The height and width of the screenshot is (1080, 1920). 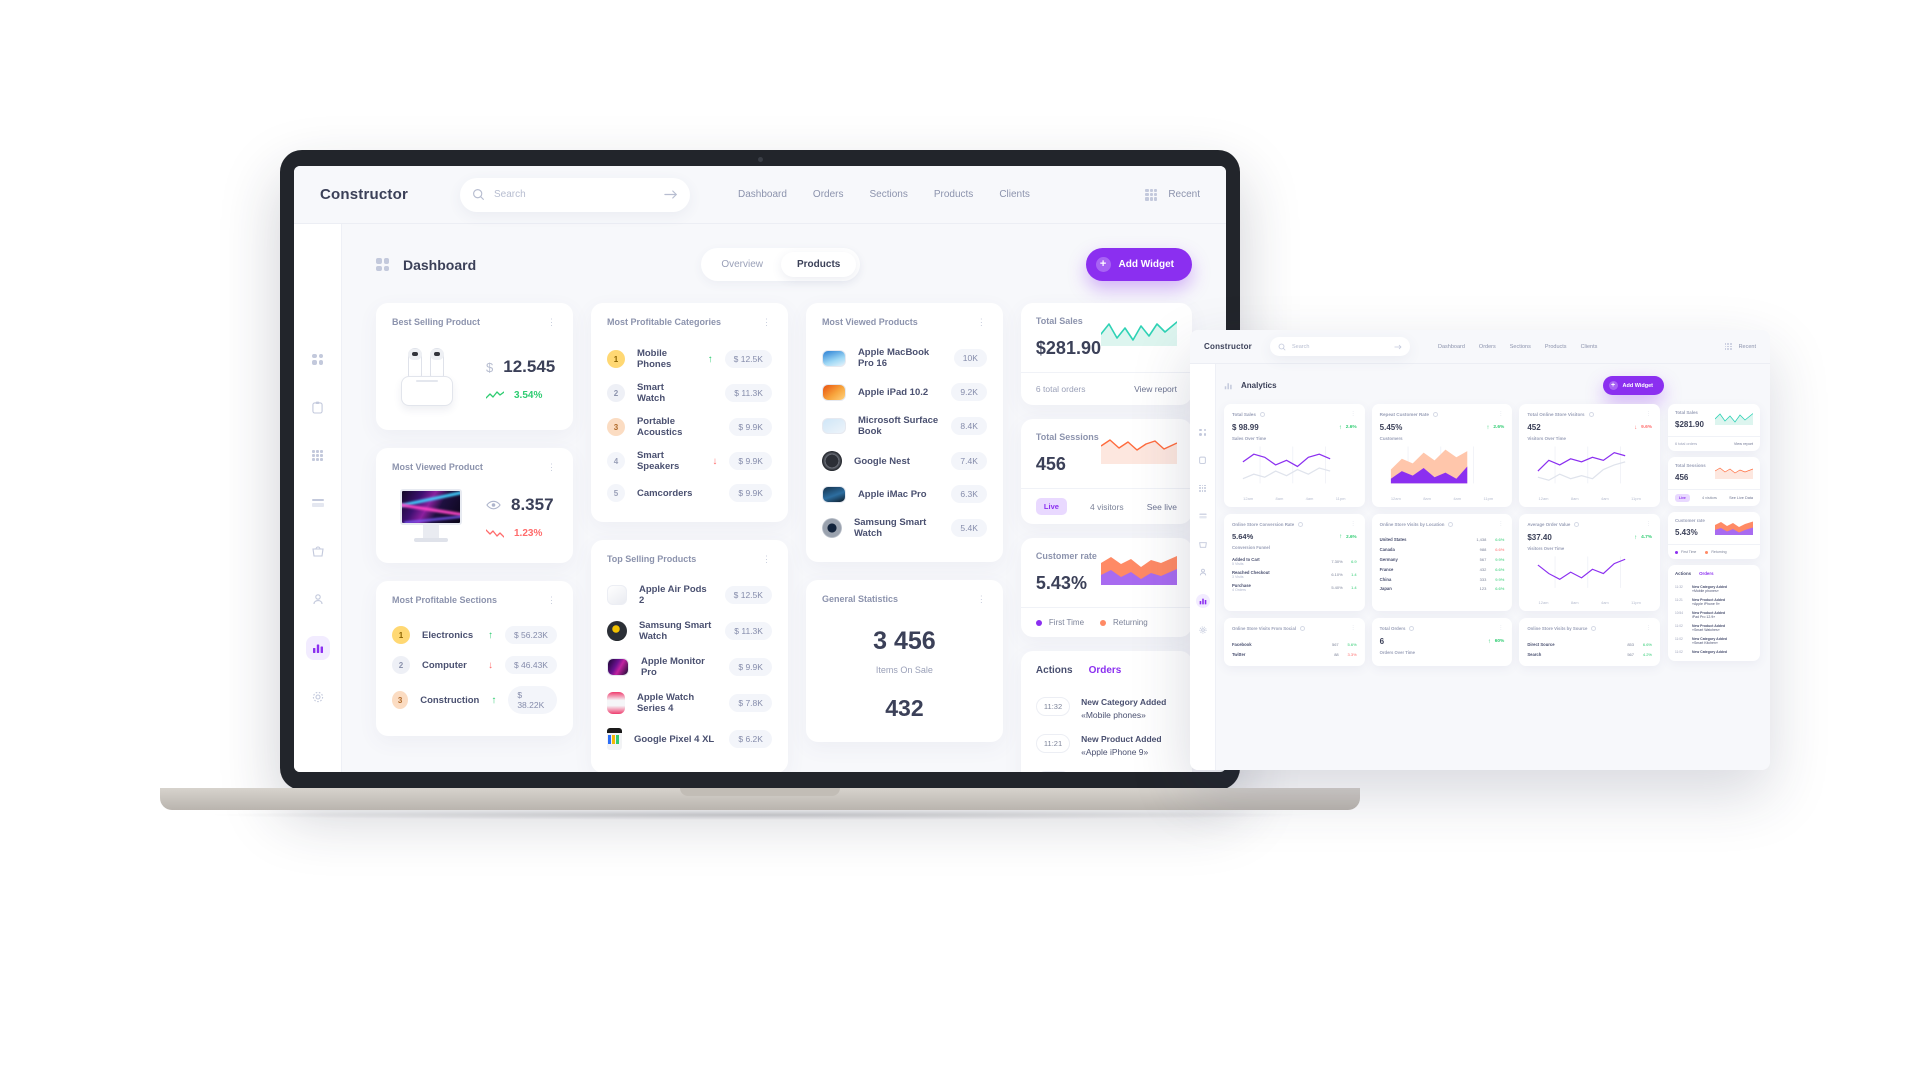 What do you see at coordinates (689, 461) in the screenshot?
I see `list-item: 4 Smart Speakers ↓ $ 9.9K` at bounding box center [689, 461].